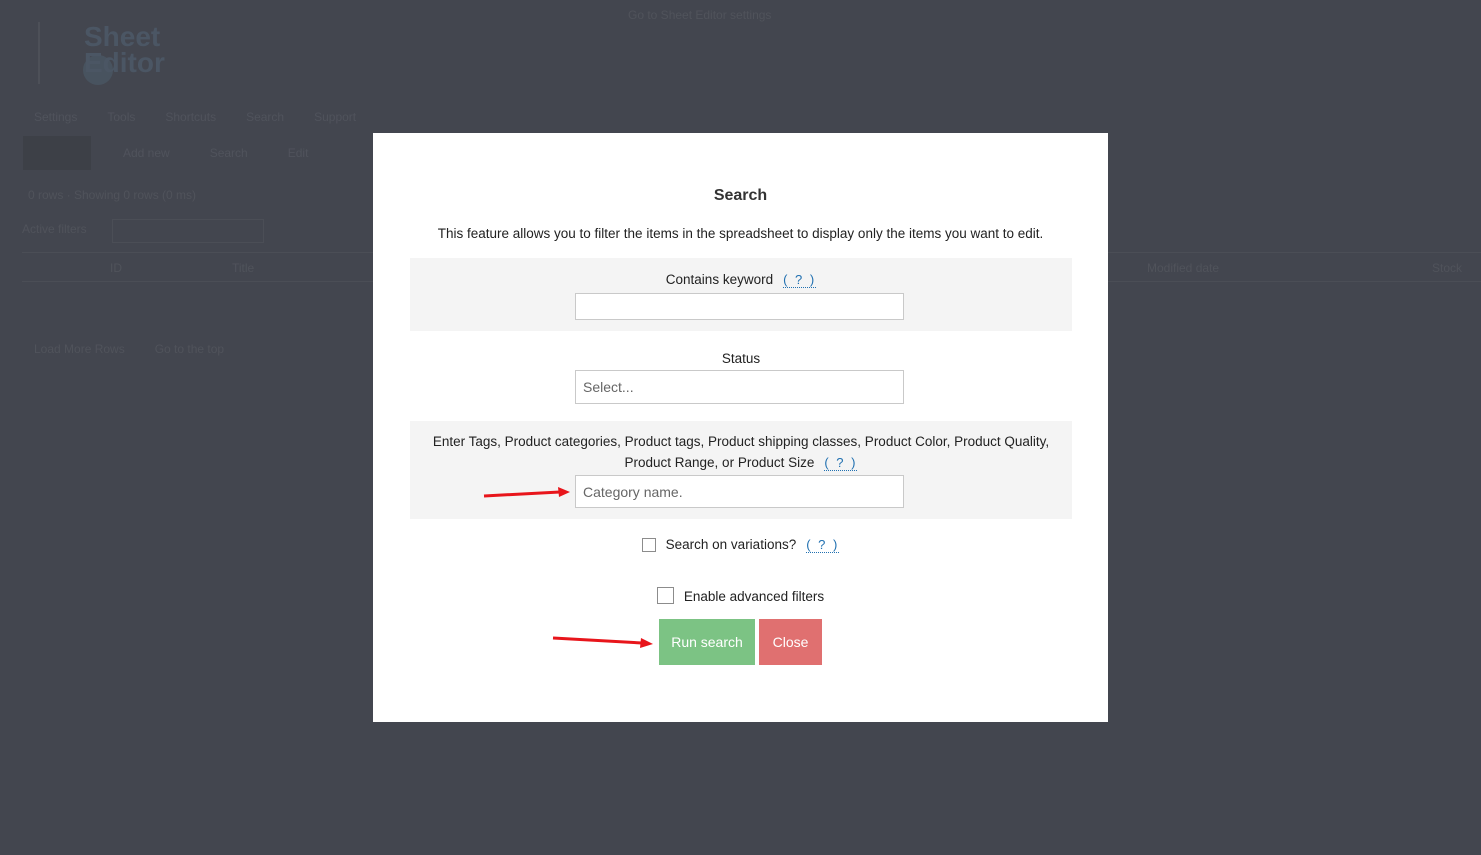 The height and width of the screenshot is (855, 1481). What do you see at coordinates (700, 15) in the screenshot?
I see `top-message: Go to Sheet Editor settings` at bounding box center [700, 15].